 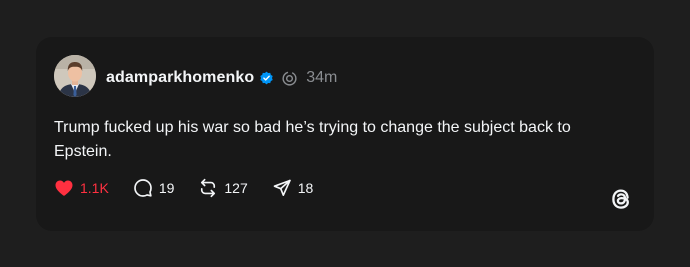 I want to click on post-header: adamparkhomenko 34m, so click(x=221, y=78).